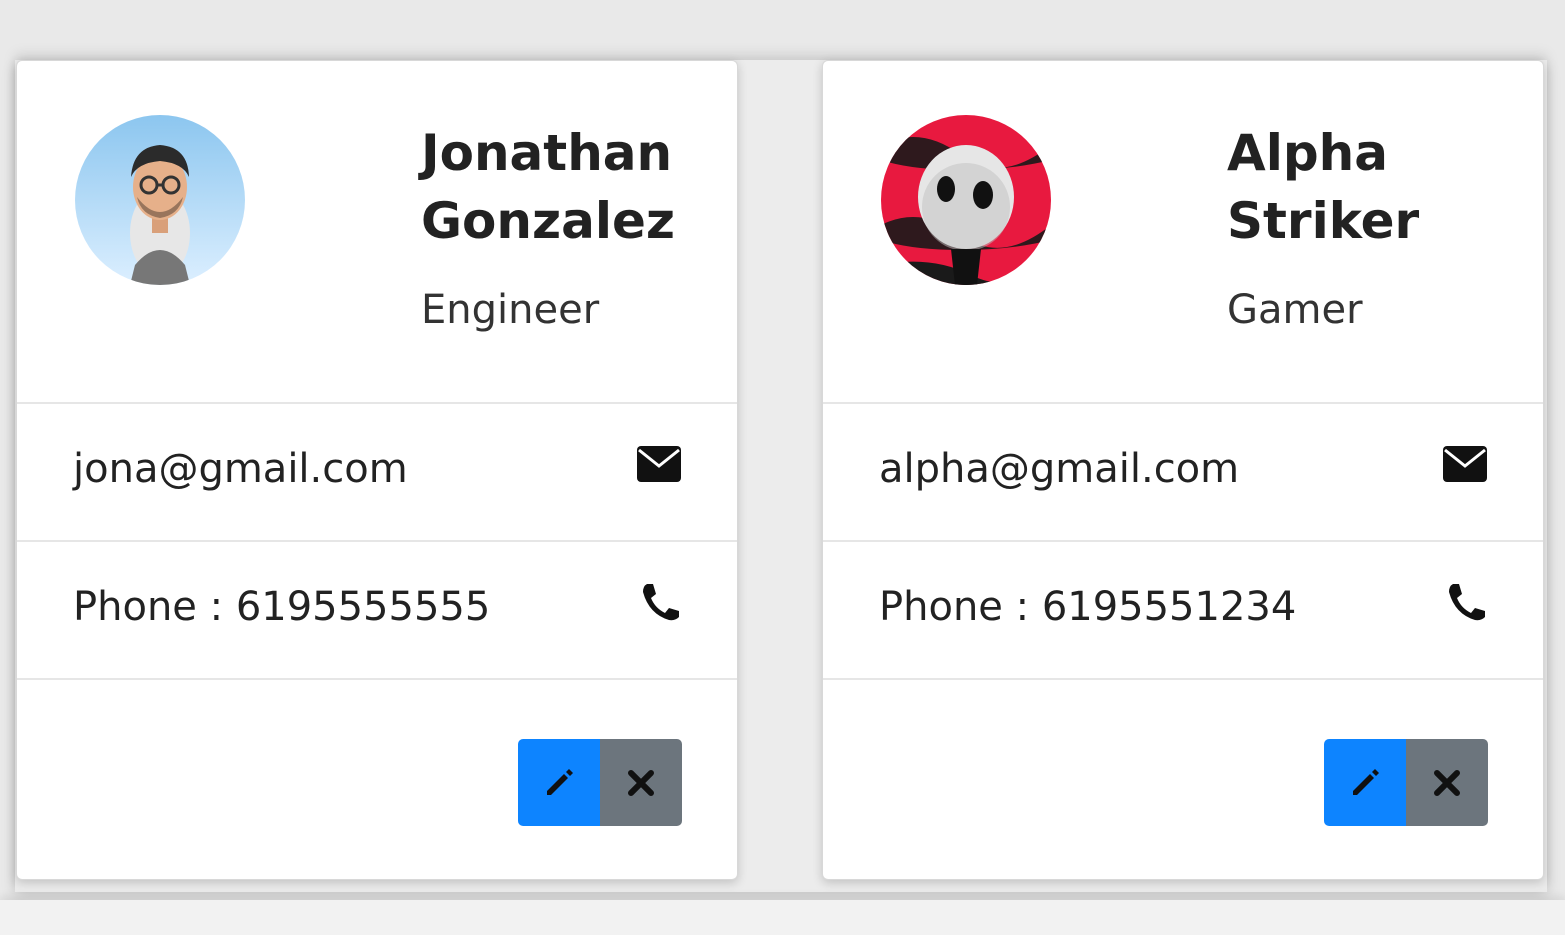  Describe the element at coordinates (571, 187) in the screenshot. I see `contact-name: Jonathan Gonzalez` at that location.